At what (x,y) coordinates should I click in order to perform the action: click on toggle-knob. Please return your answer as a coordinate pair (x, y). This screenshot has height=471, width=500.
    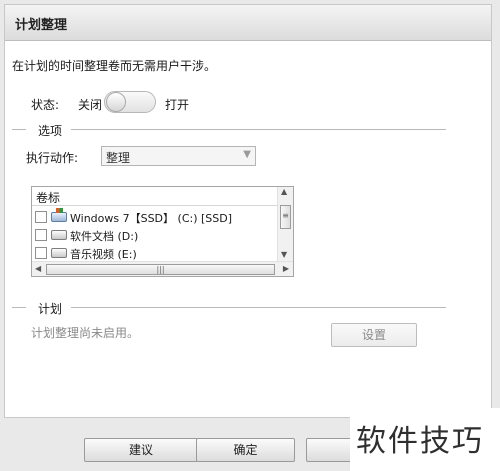
    Looking at the image, I should click on (116, 102).